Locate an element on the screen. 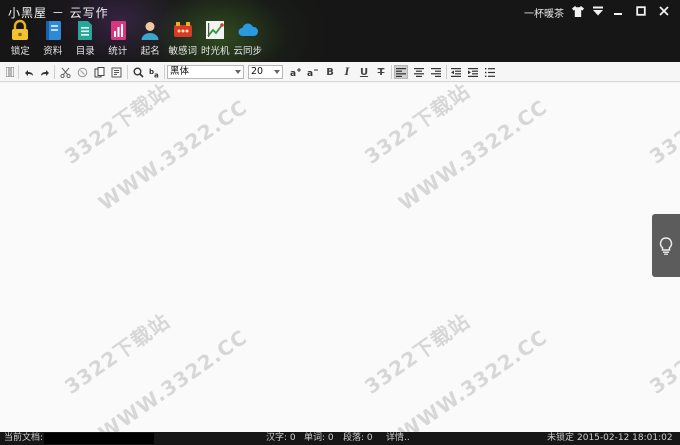 The width and height of the screenshot is (680, 445). bold-button: B is located at coordinates (330, 72).